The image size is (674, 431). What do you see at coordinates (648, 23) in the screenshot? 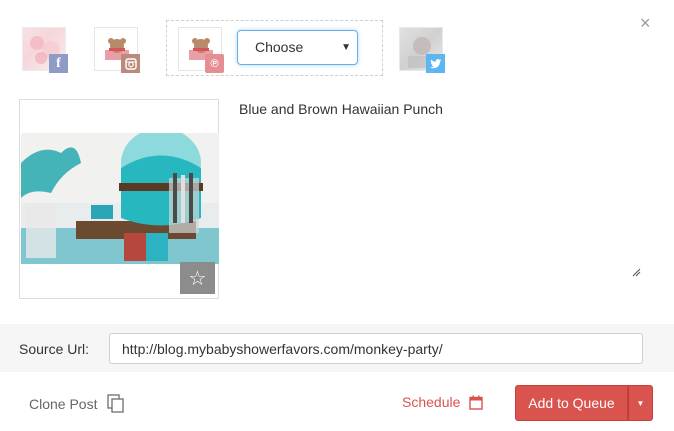
I see `close-icon: ×` at bounding box center [648, 23].